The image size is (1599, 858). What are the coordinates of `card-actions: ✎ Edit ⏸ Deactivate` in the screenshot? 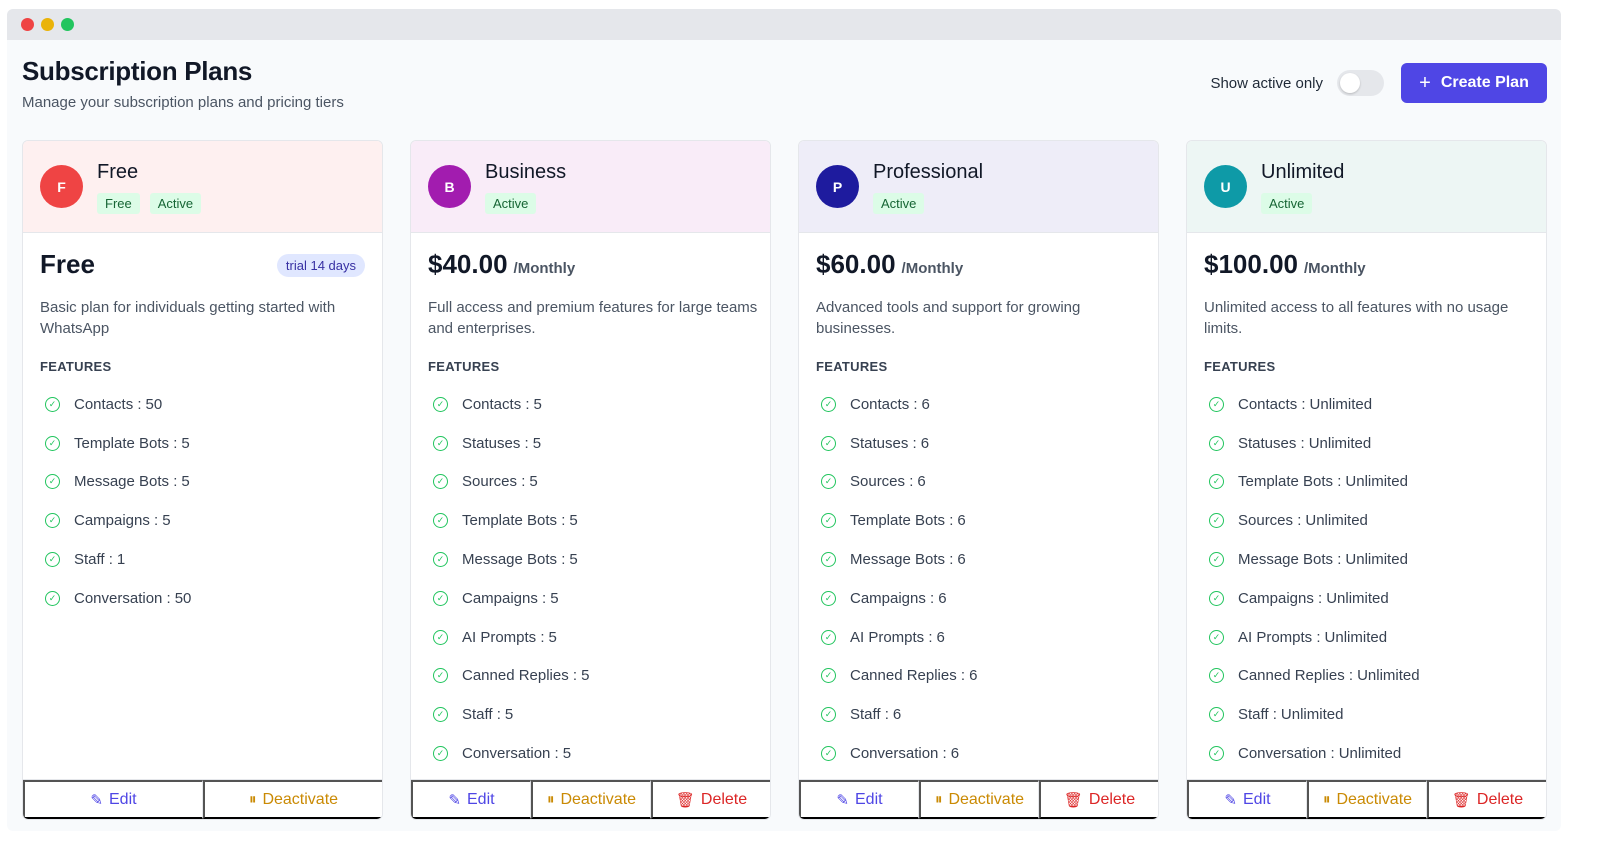 It's located at (202, 799).